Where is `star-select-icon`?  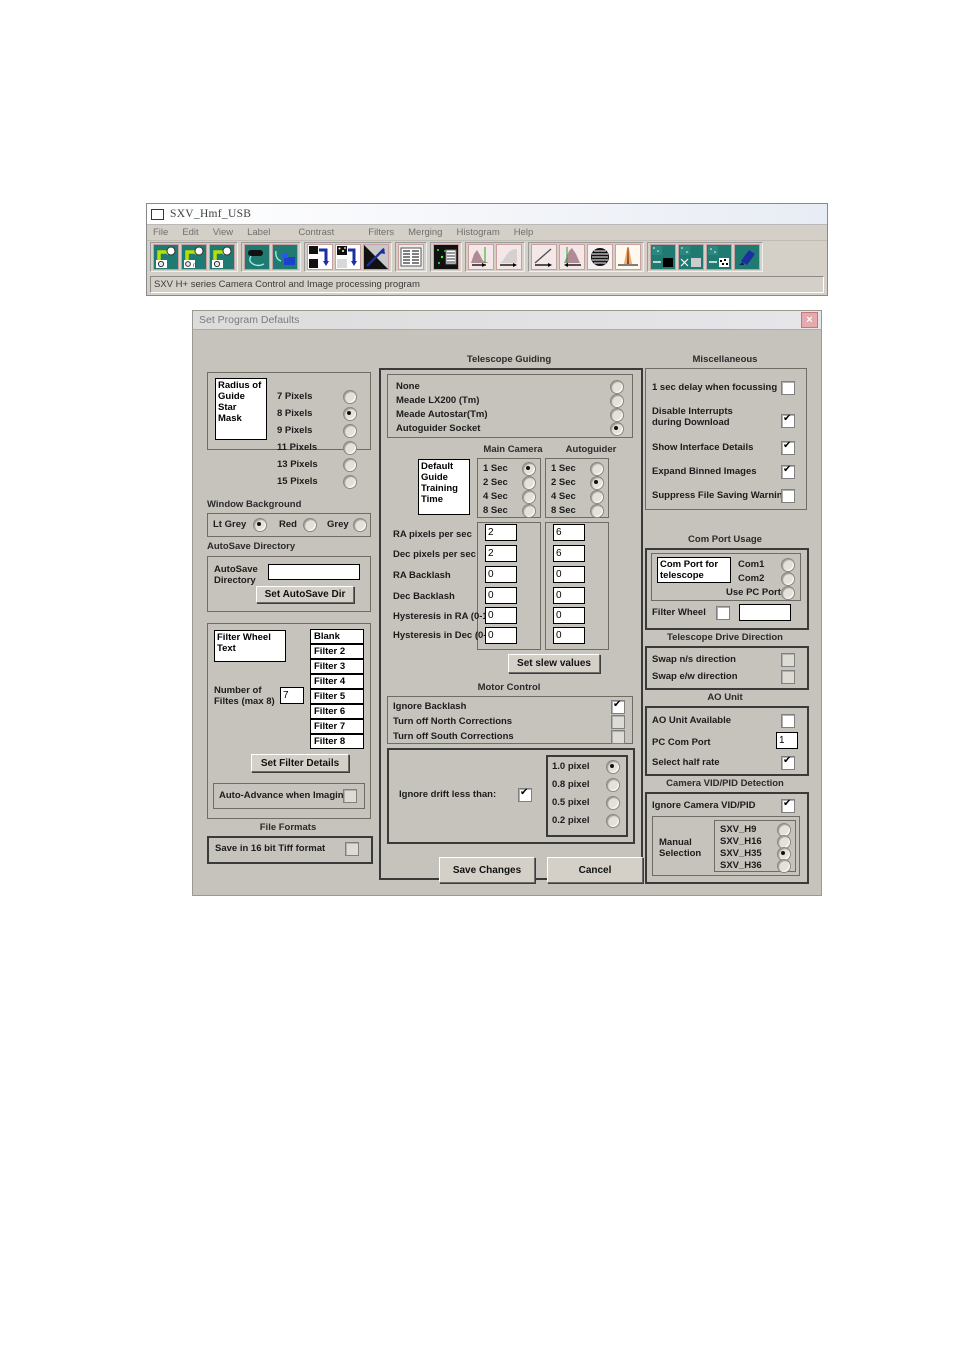 star-select-icon is located at coordinates (348, 257).